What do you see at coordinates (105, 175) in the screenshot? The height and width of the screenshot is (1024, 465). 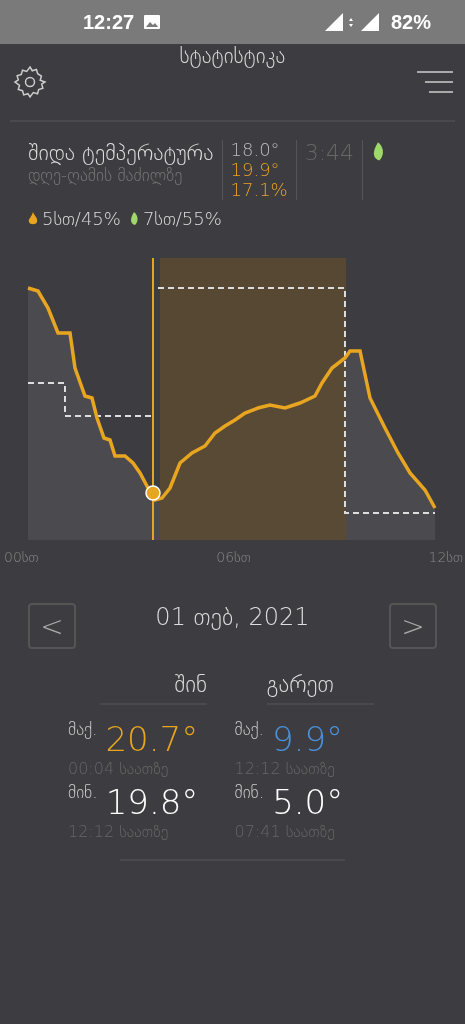 I see `summary-subtitle: დღე-ღამის მაძილზე` at bounding box center [105, 175].